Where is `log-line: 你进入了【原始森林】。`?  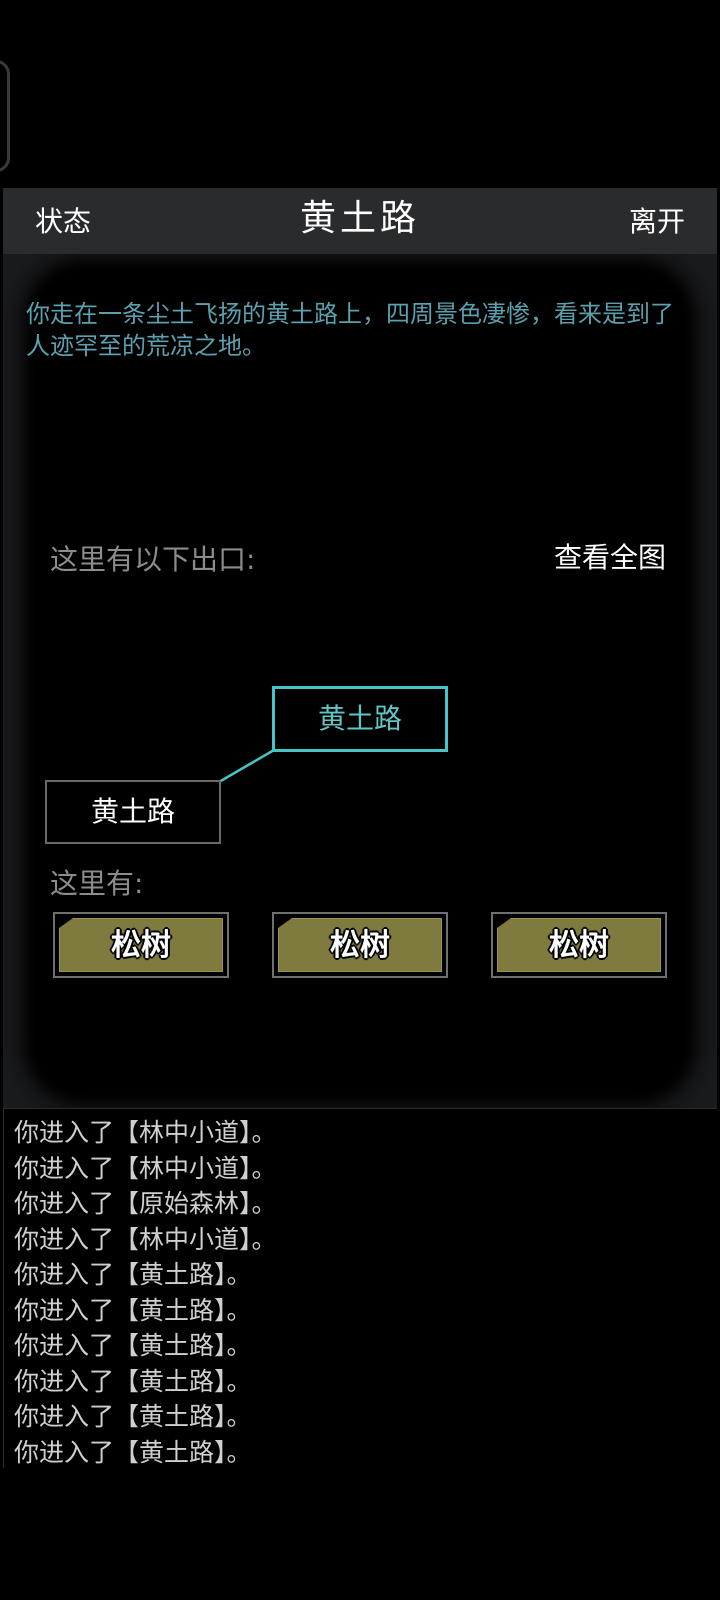
log-line: 你进入了【原始森林】。 is located at coordinates (145, 1203).